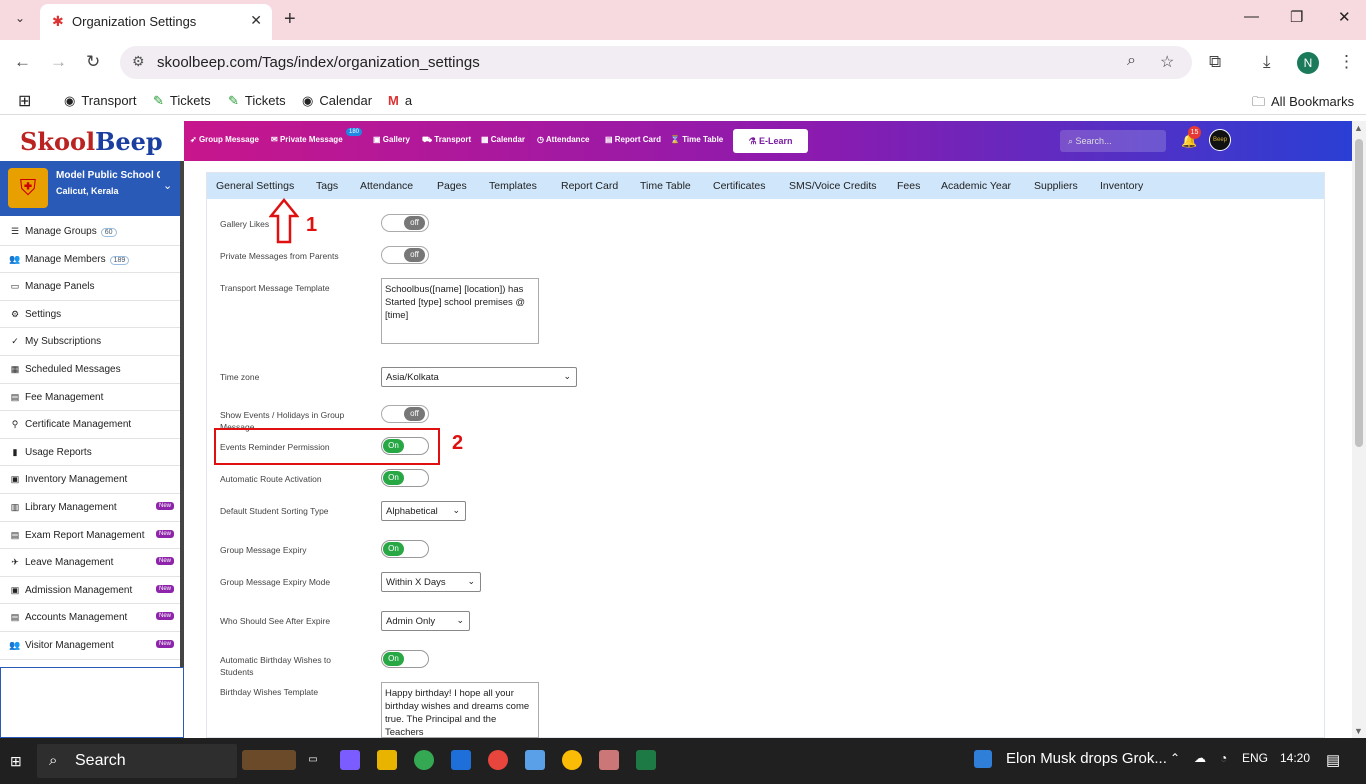 Image resolution: width=1366 pixels, height=784 pixels. What do you see at coordinates (1308, 63) in the screenshot?
I see `profile-avatar: N` at bounding box center [1308, 63].